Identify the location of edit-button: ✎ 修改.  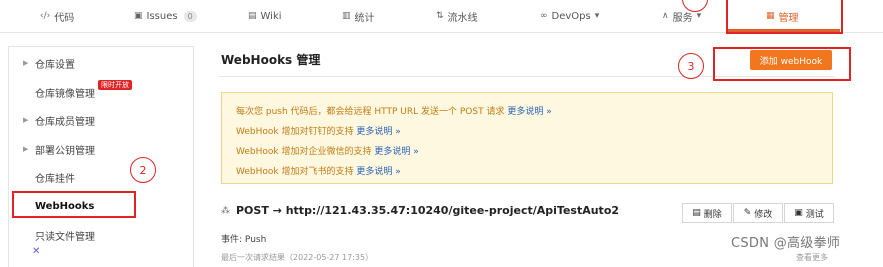
(758, 213).